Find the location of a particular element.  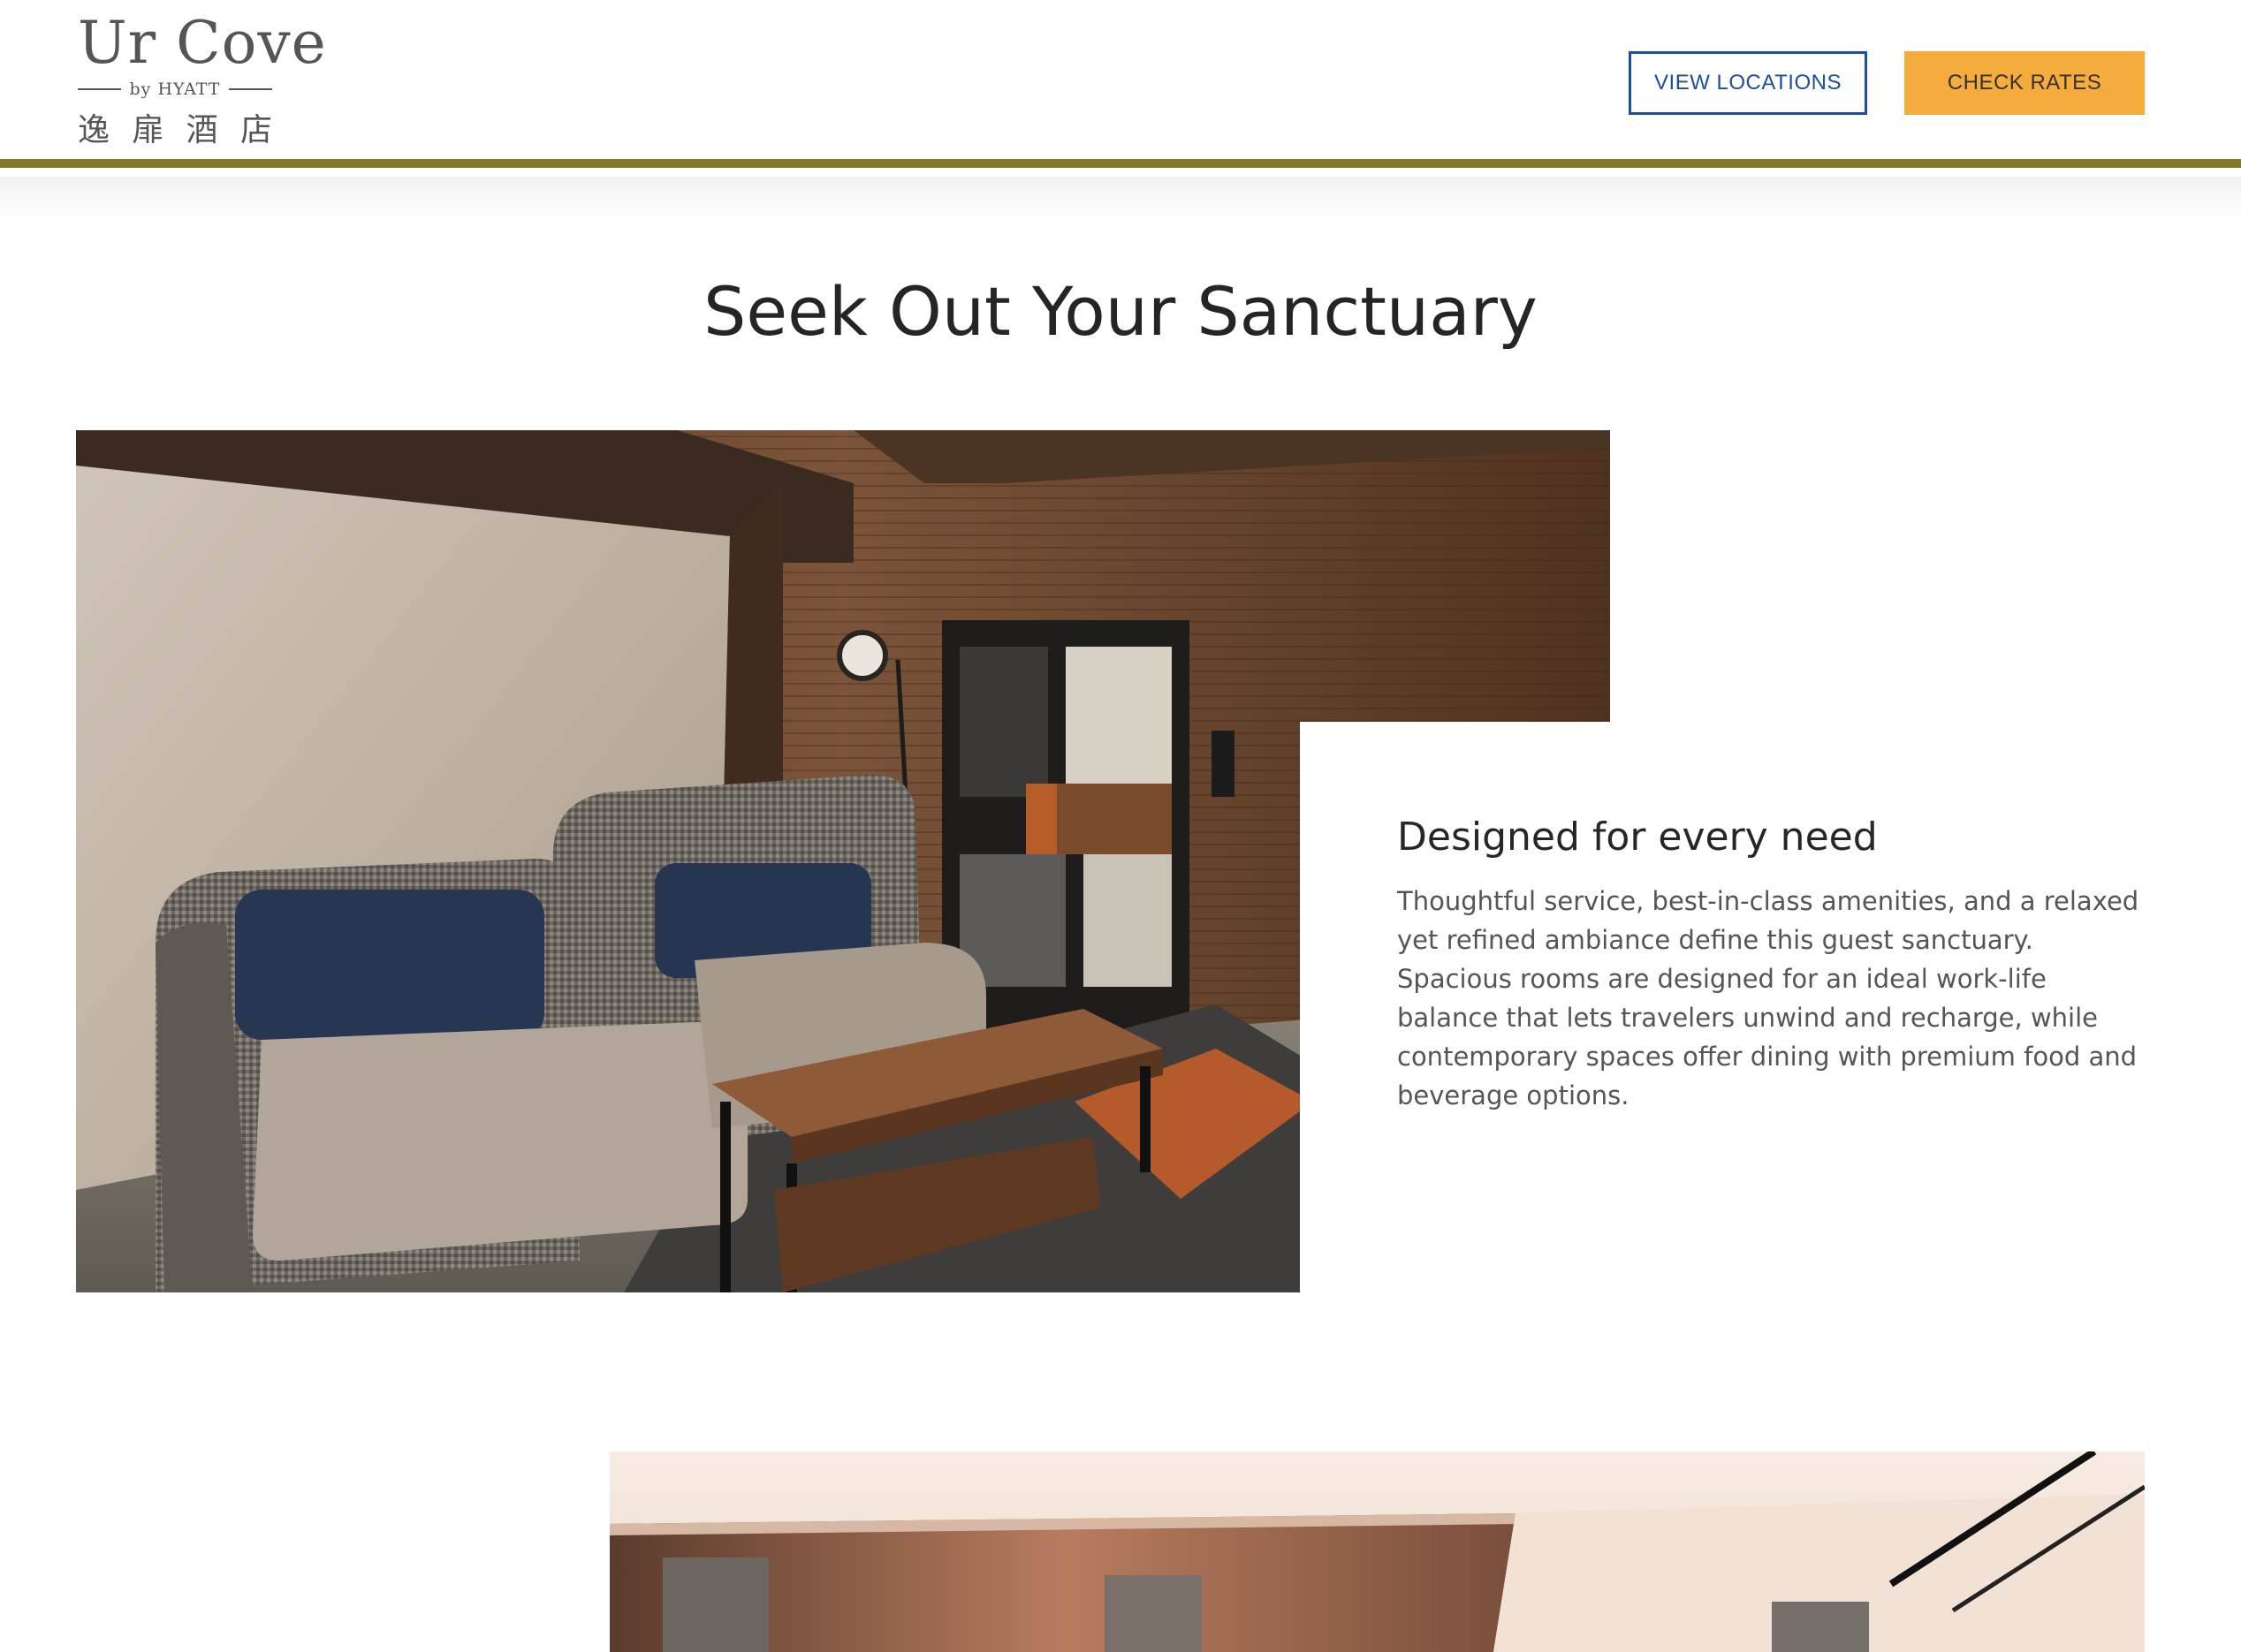

feature-heading: Designed for every need is located at coordinates (1637, 837).